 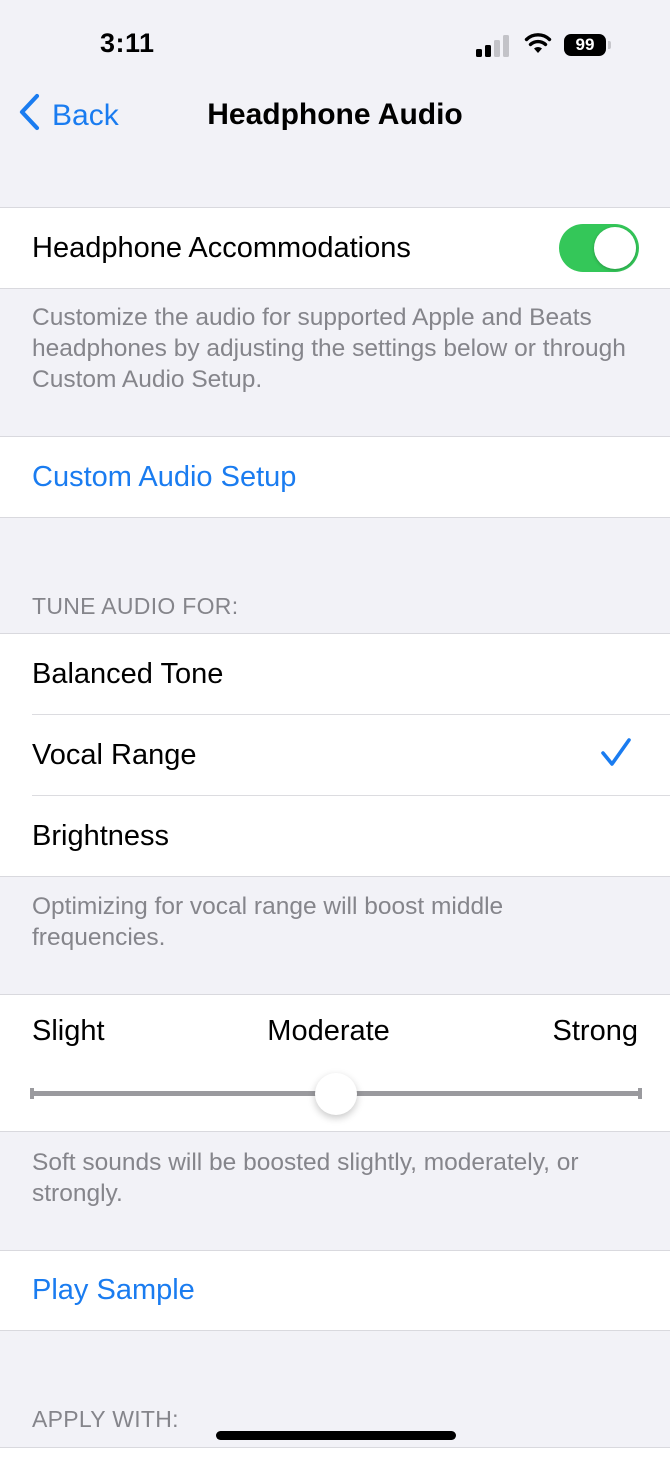 What do you see at coordinates (32, 1093) in the screenshot?
I see `track-cap-start` at bounding box center [32, 1093].